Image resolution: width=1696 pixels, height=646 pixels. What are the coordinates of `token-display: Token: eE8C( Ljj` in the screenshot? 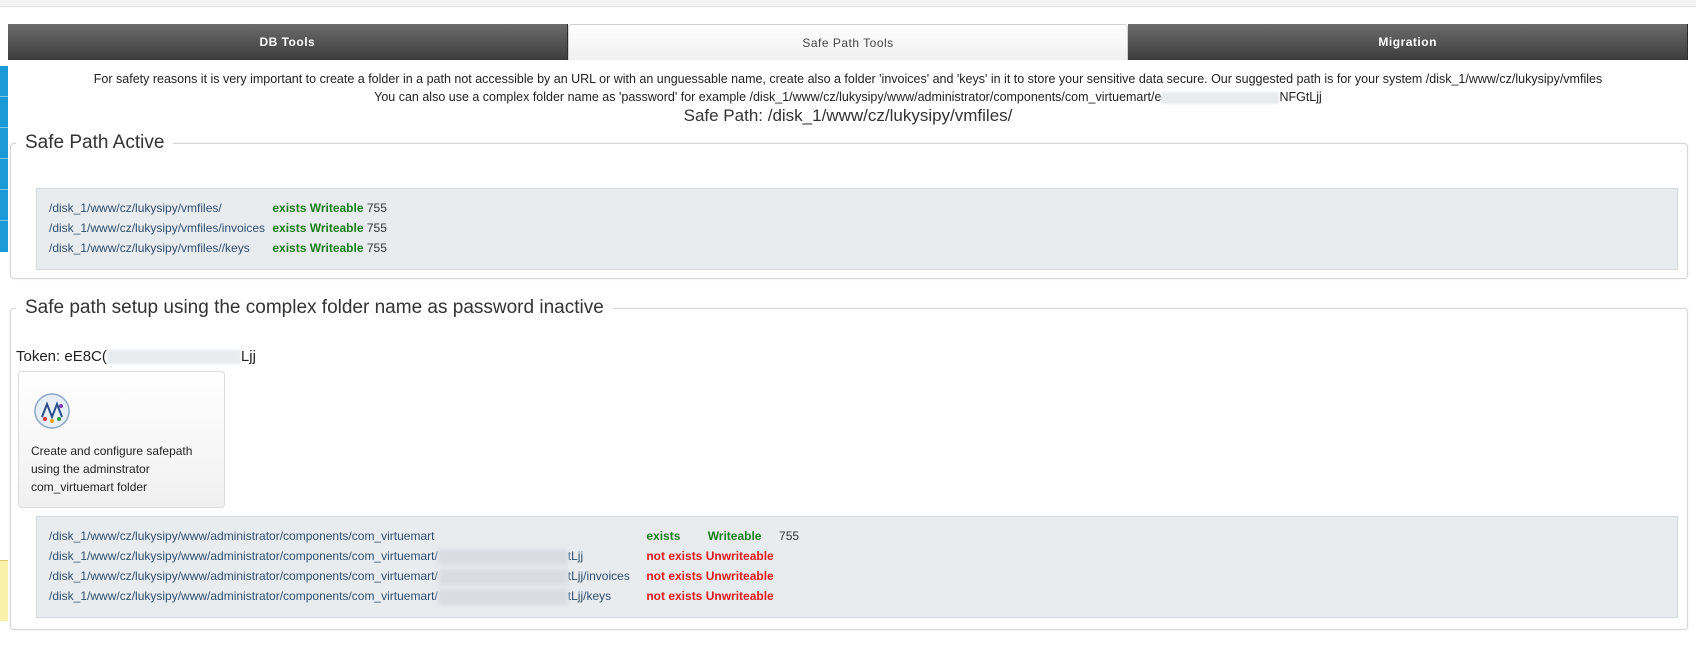 It's located at (136, 356).